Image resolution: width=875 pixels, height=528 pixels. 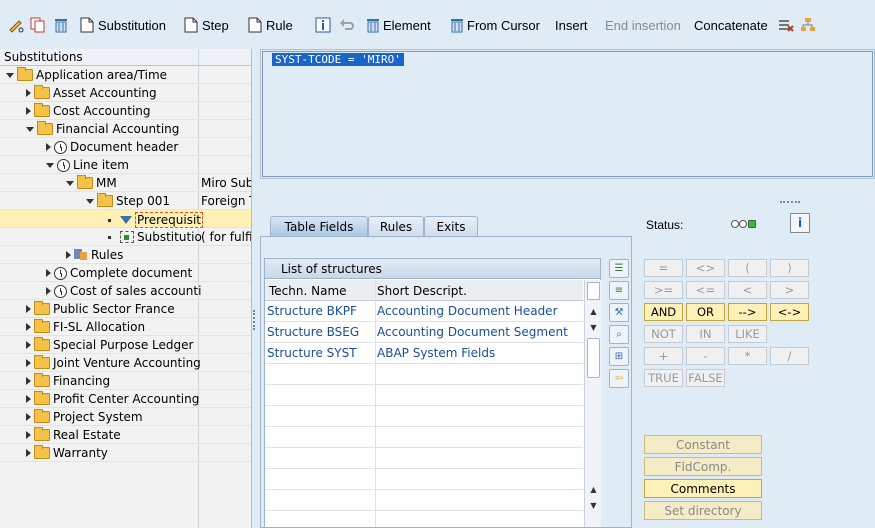 What do you see at coordinates (125, 165) in the screenshot?
I see `tree-node-line-item: Line item` at bounding box center [125, 165].